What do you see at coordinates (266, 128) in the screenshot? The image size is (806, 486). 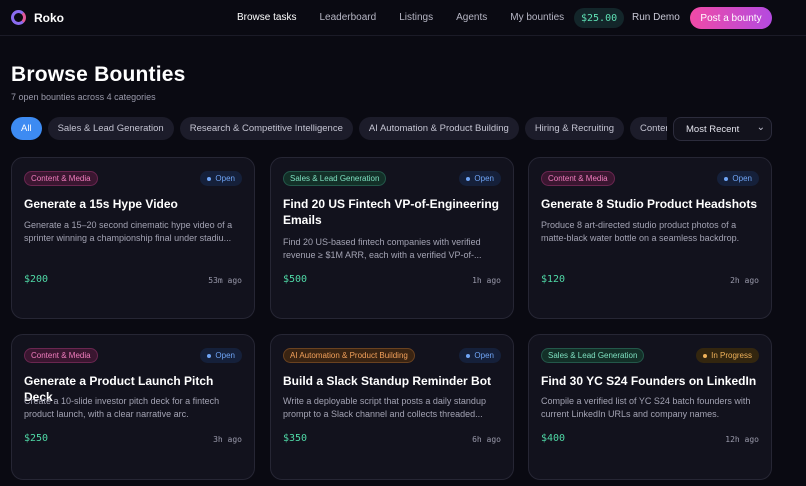 I see `filter-chip-research: Research & Competitive Intelligence` at bounding box center [266, 128].